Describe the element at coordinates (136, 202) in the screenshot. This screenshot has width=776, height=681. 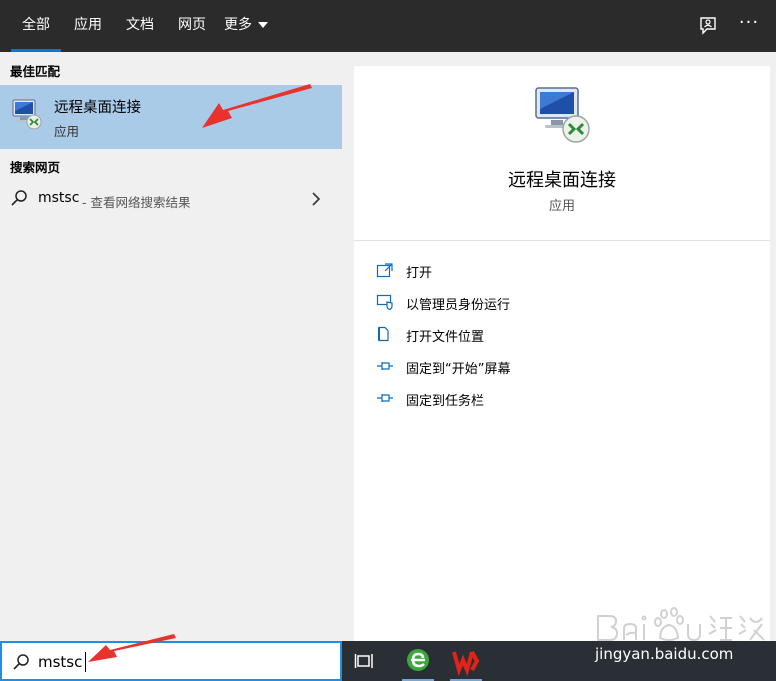
I see `web-search-hint: - 查看网络搜索结果` at that location.